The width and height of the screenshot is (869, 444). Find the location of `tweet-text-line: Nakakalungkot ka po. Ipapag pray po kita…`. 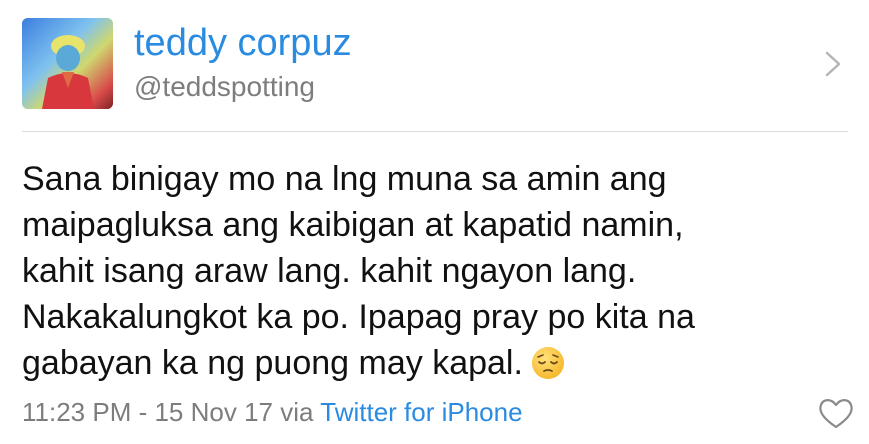

tweet-text-line: Nakakalungkot ka po. Ipapag pray po kita… is located at coordinates (358, 317).